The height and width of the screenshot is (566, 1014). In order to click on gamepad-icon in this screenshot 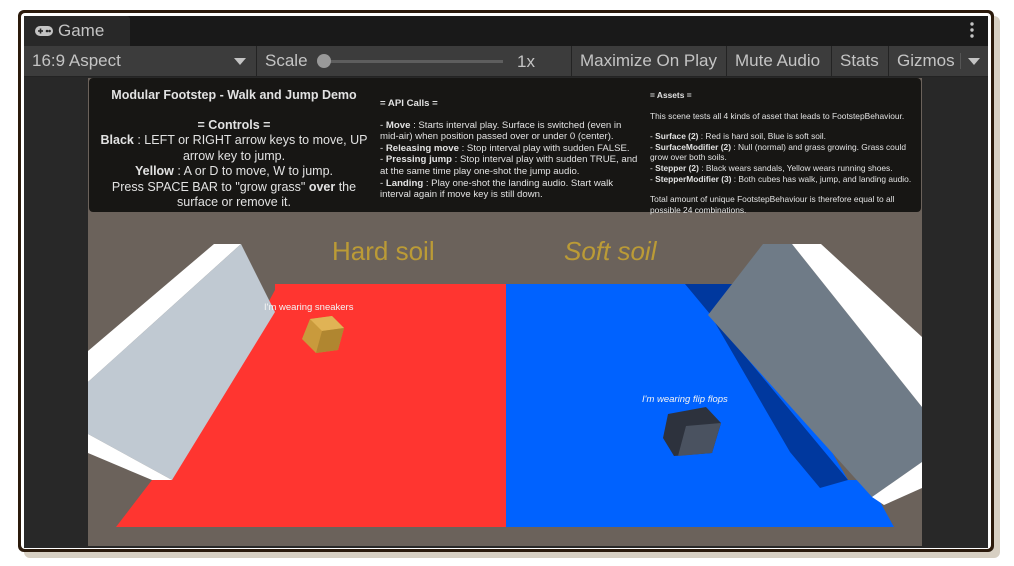, I will do `click(44, 31)`.